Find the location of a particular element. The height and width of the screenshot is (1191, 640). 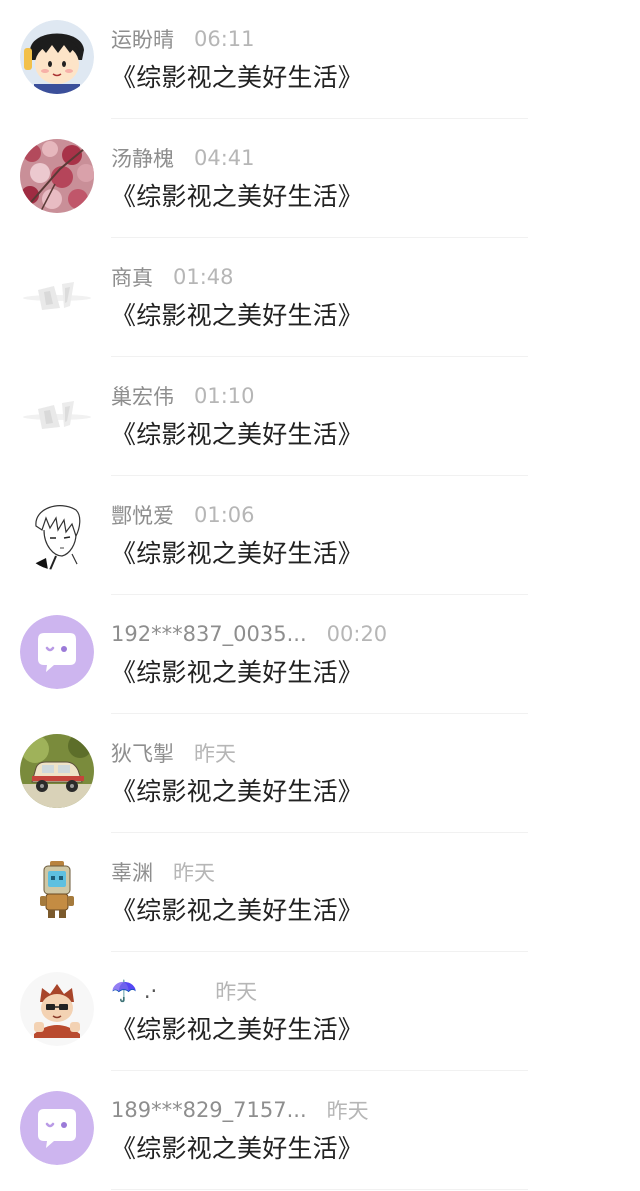

list-item: 汤静槐 04:41 《综影视之美好生活》 is located at coordinates (320, 178).